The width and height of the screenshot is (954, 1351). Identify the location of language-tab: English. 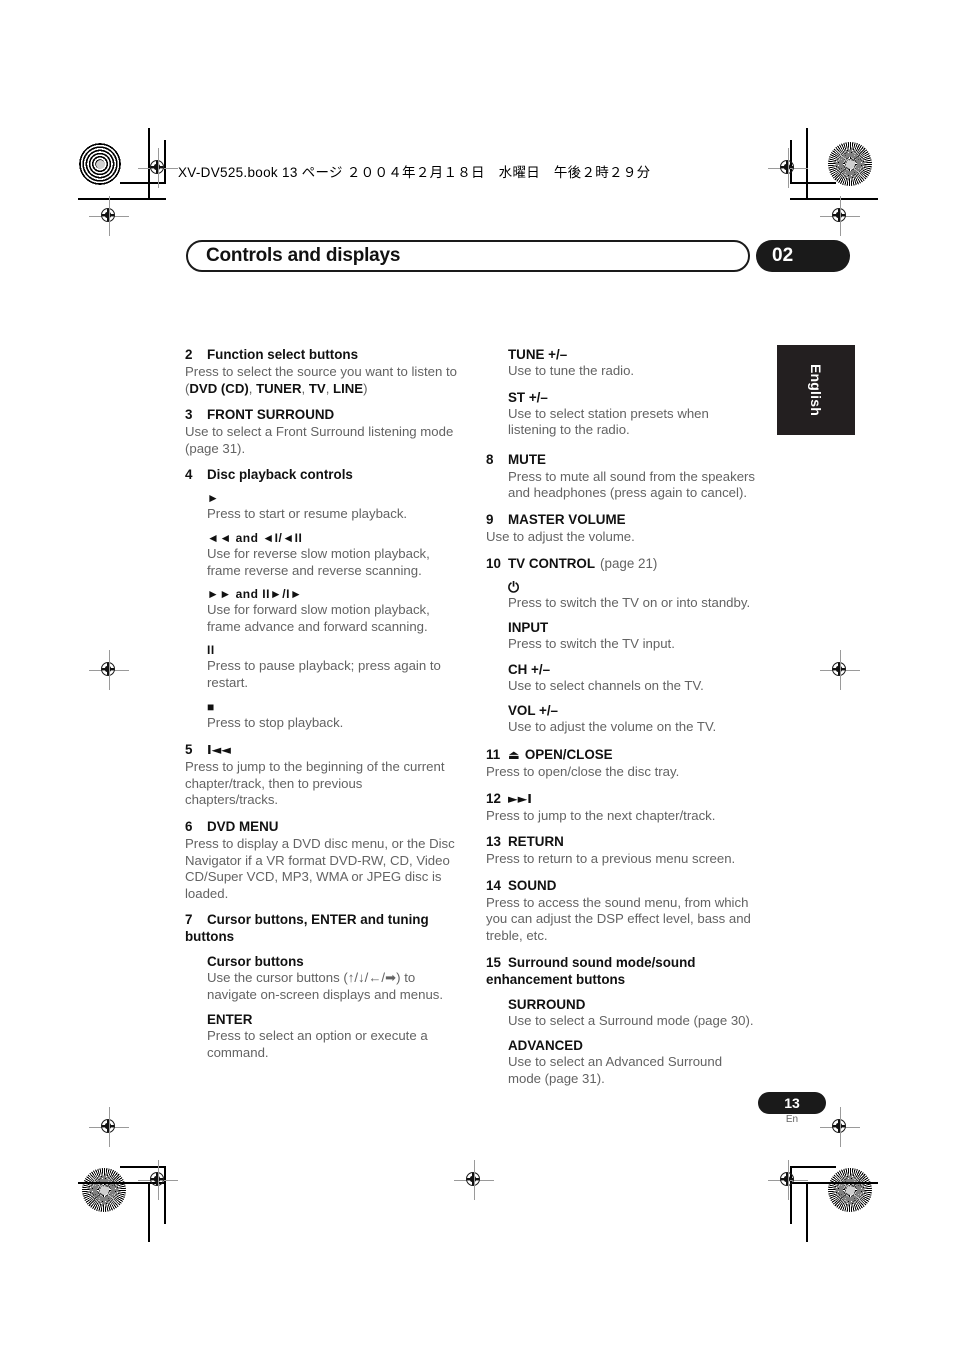
(816, 390).